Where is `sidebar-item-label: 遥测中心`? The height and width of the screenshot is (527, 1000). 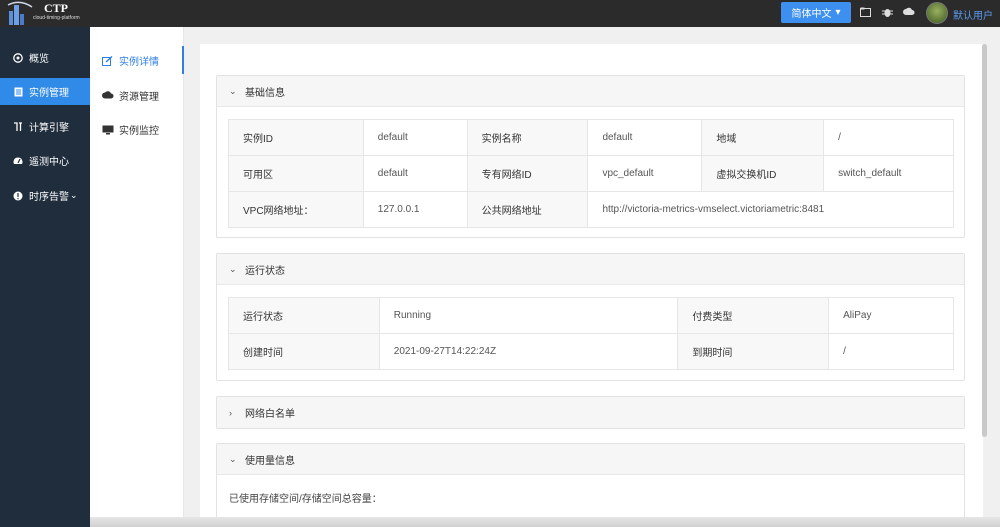 sidebar-item-label: 遥测中心 is located at coordinates (49, 162).